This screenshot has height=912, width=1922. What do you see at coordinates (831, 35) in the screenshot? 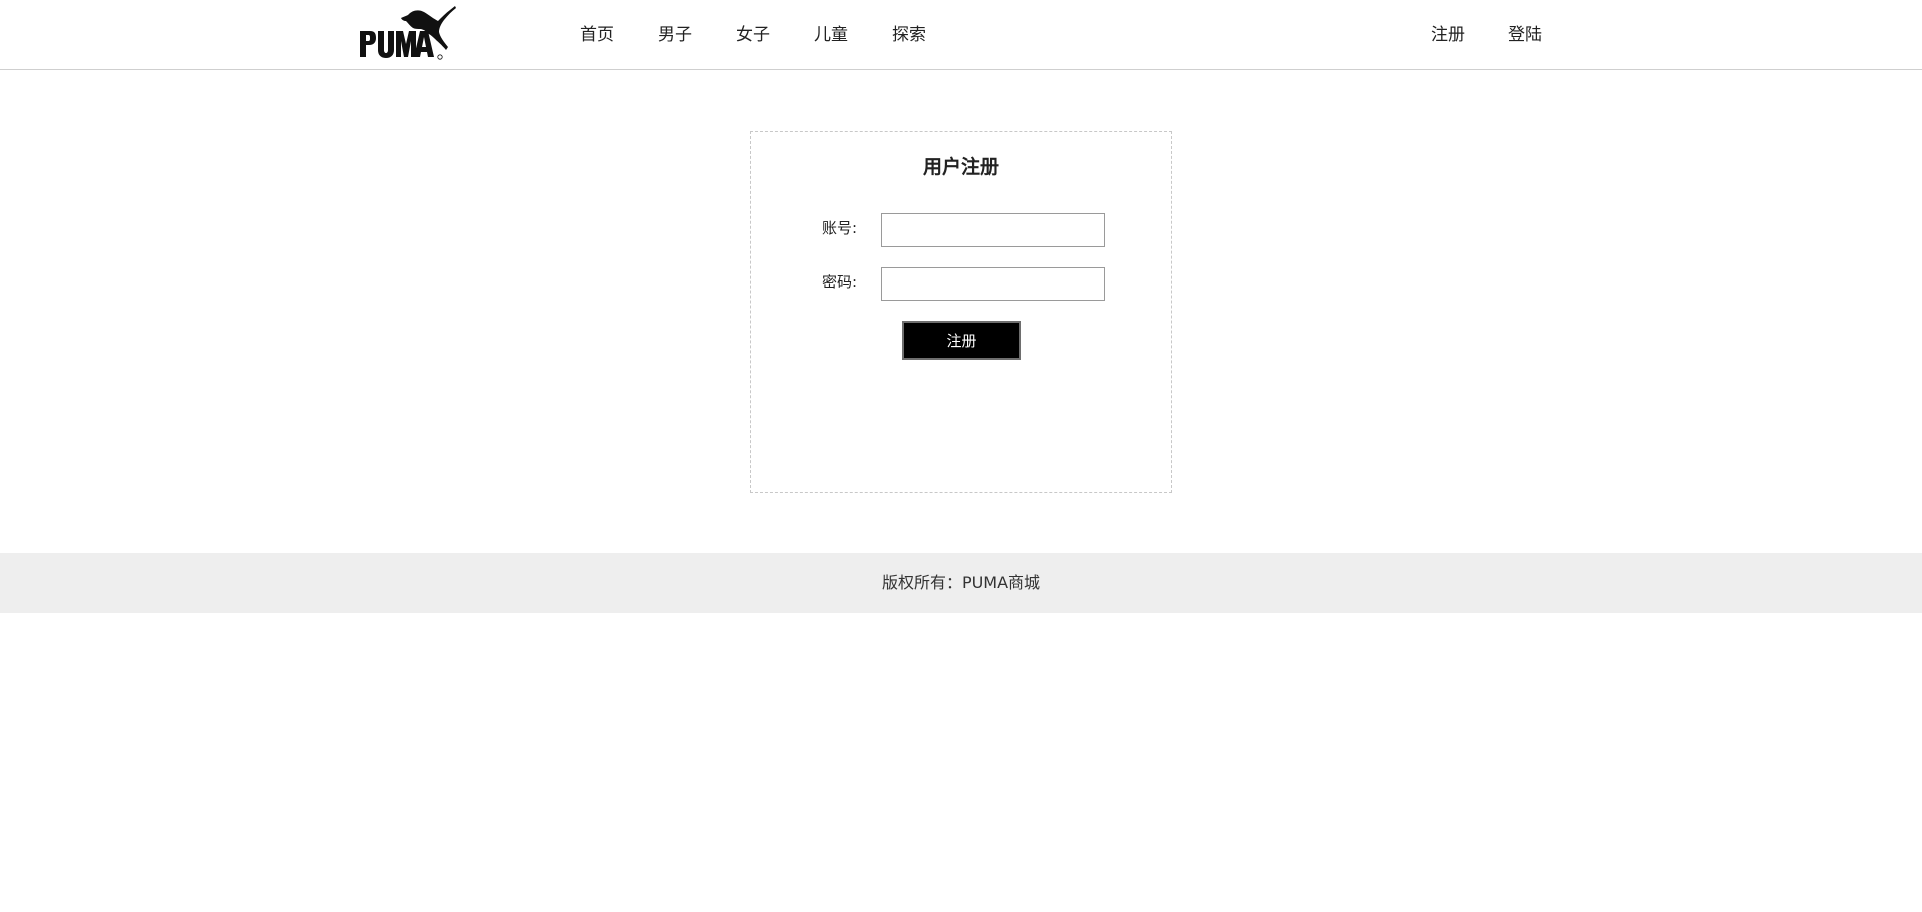
I see `nav-item-kids: 儿童` at bounding box center [831, 35].